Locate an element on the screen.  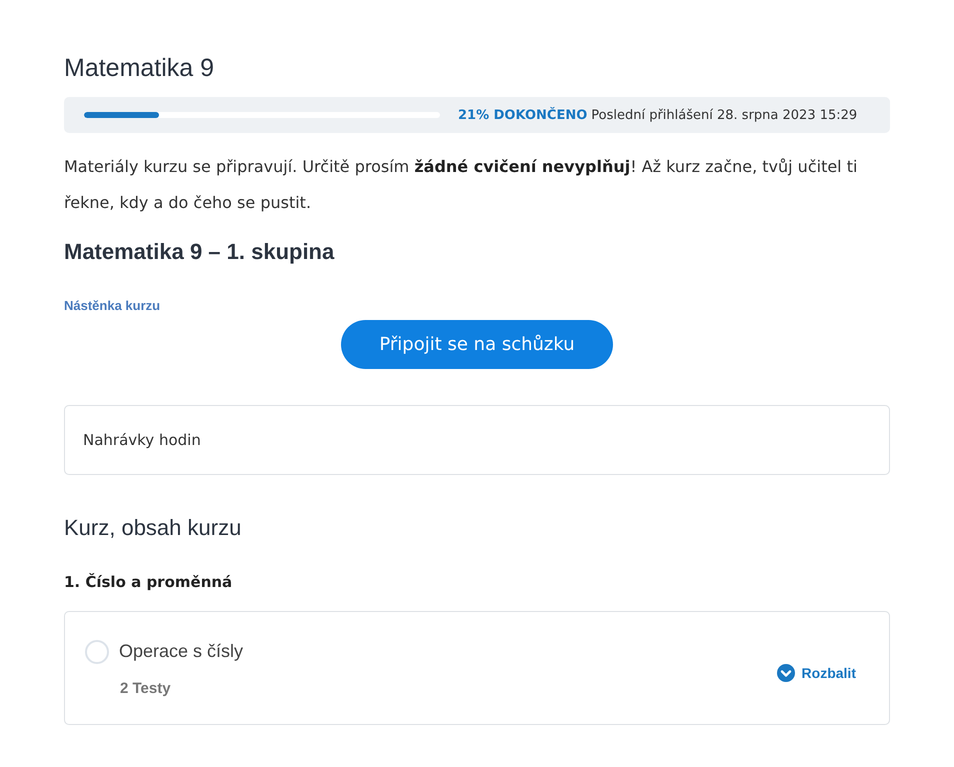
last-login-text: Poslední přihlášení 28. srpna 2023 15:29 is located at coordinates (724, 115).